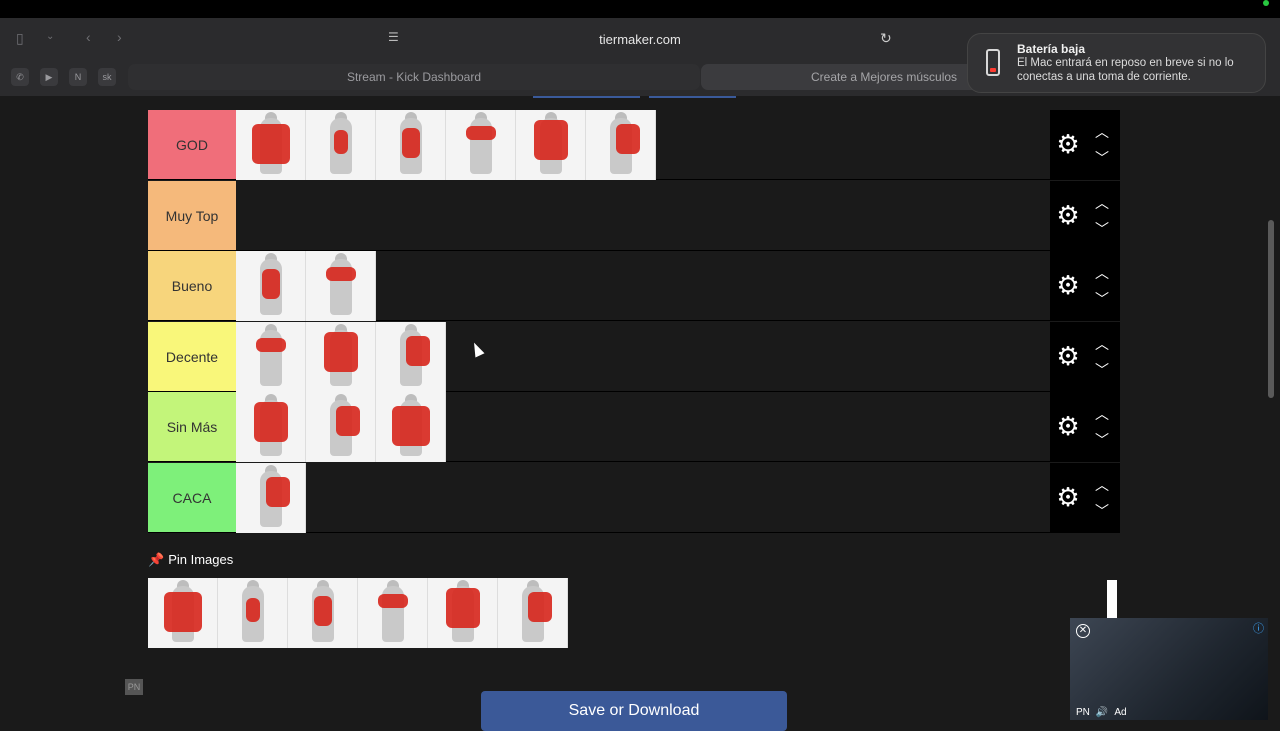 Image resolution: width=1280 pixels, height=731 pixels. Describe the element at coordinates (640, 39) in the screenshot. I see `url-bar: tiermaker.com` at that location.